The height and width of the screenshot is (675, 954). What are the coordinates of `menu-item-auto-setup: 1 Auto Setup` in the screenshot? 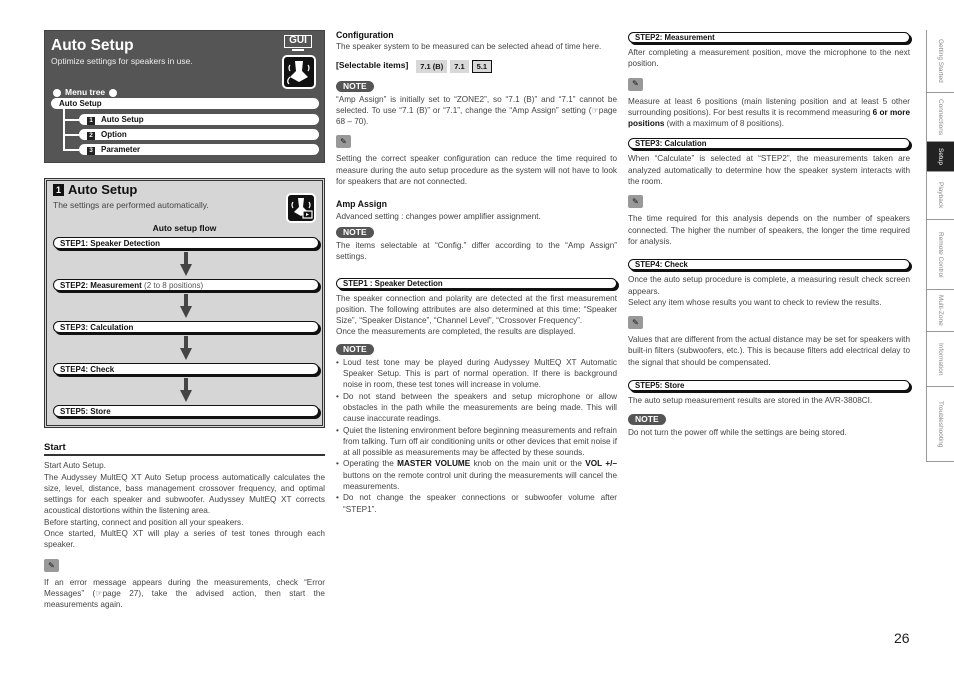 It's located at (199, 119).